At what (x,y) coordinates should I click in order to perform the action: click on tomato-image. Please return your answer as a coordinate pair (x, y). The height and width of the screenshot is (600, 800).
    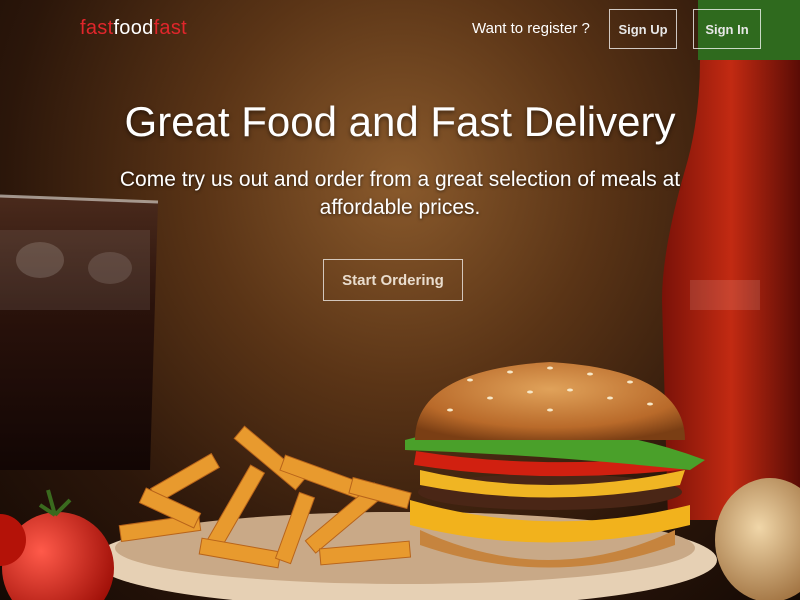
    Looking at the image, I should click on (57, 544).